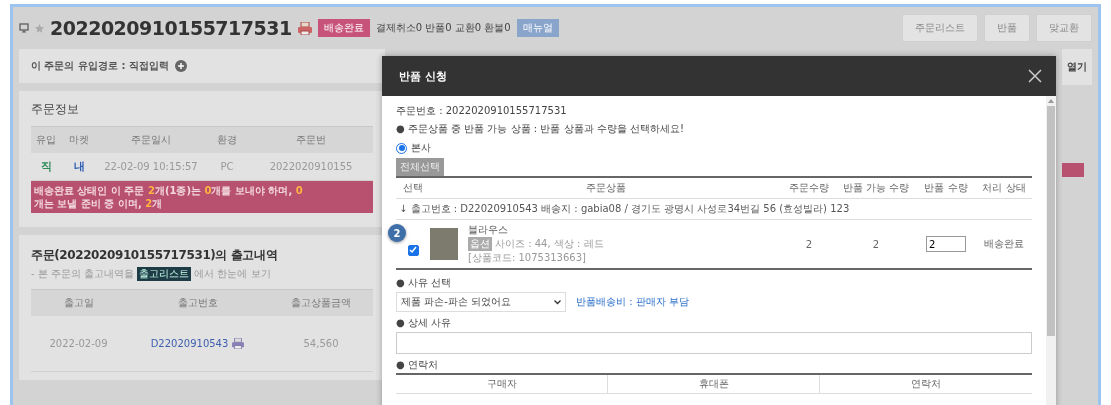 The width and height of the screenshot is (1111, 405). What do you see at coordinates (714, 209) in the screenshot?
I see `shipment-info: ↓ 출고번호 : D22020910543 배송지 : gabia08 / 경기도 광명시 사성로34번길 56 (효성빌라) 123` at bounding box center [714, 209].